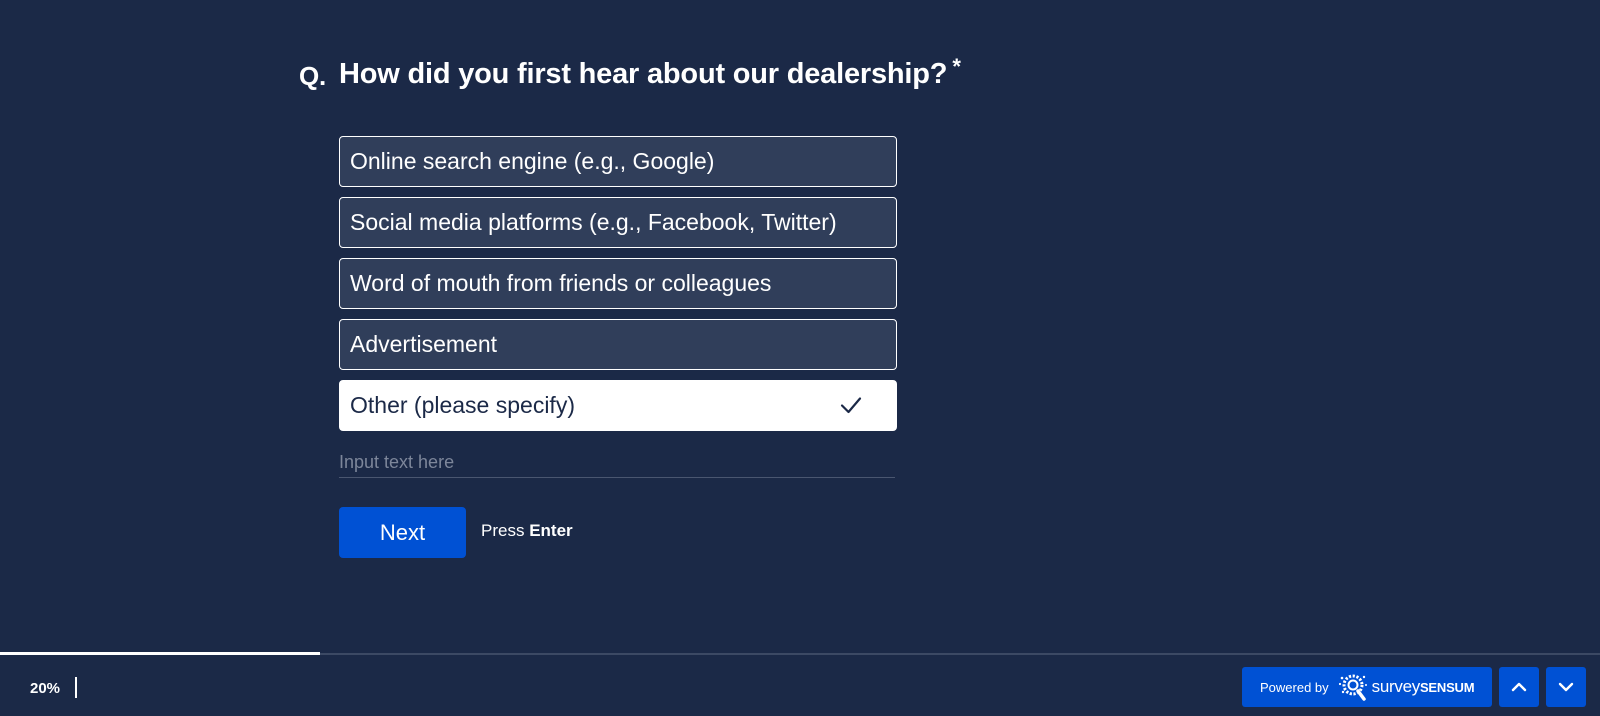 The width and height of the screenshot is (1600, 716). I want to click on hint-prefix: Press, so click(503, 530).